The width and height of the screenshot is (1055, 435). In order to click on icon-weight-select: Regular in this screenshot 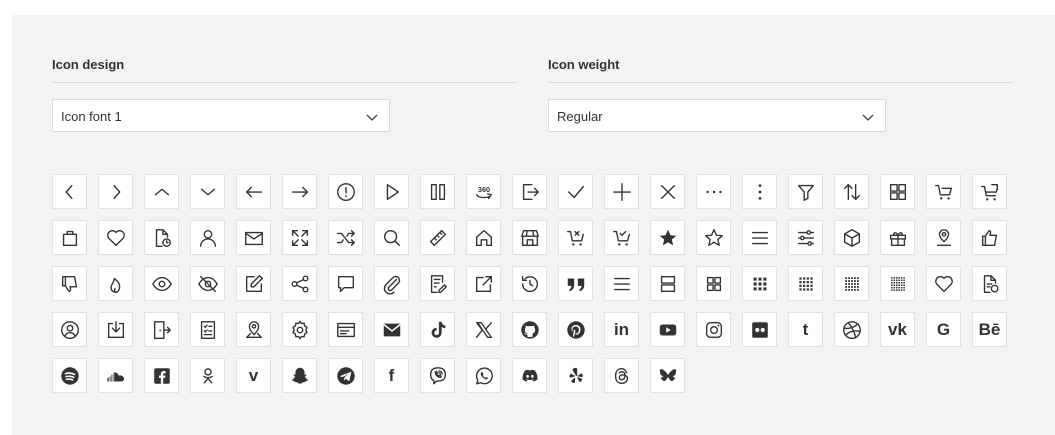, I will do `click(717, 115)`.